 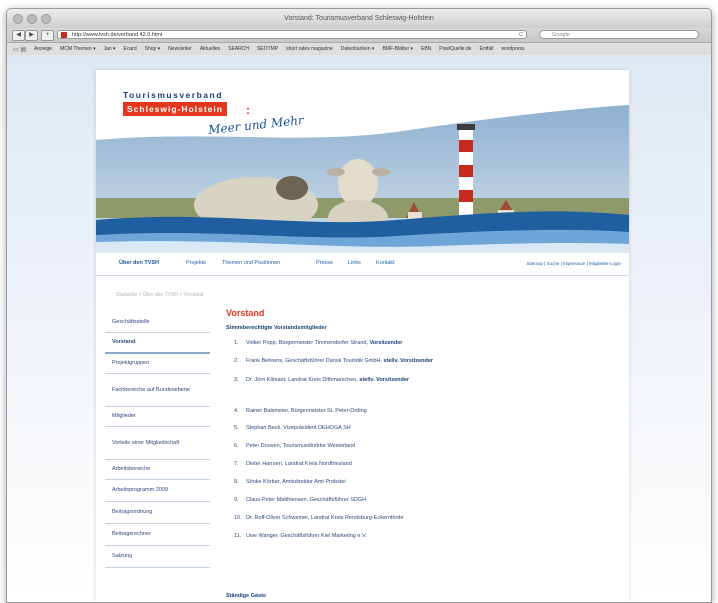 What do you see at coordinates (173, 95) in the screenshot?
I see `logo-line-1: Tourismusverband` at bounding box center [173, 95].